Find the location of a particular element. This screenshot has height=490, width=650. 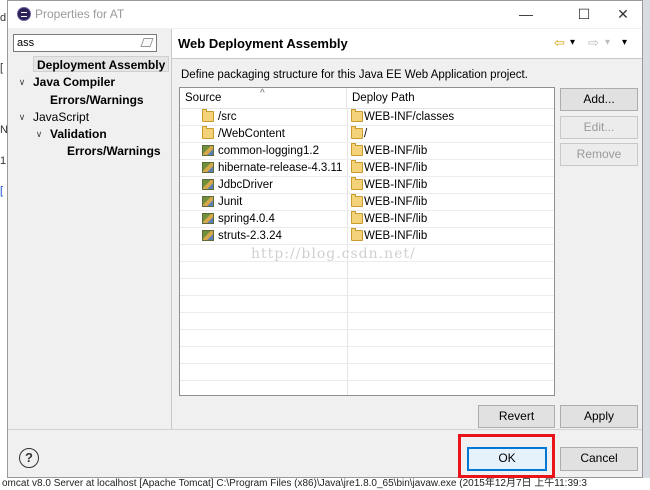

background-glyph: d is located at coordinates (3, 18).